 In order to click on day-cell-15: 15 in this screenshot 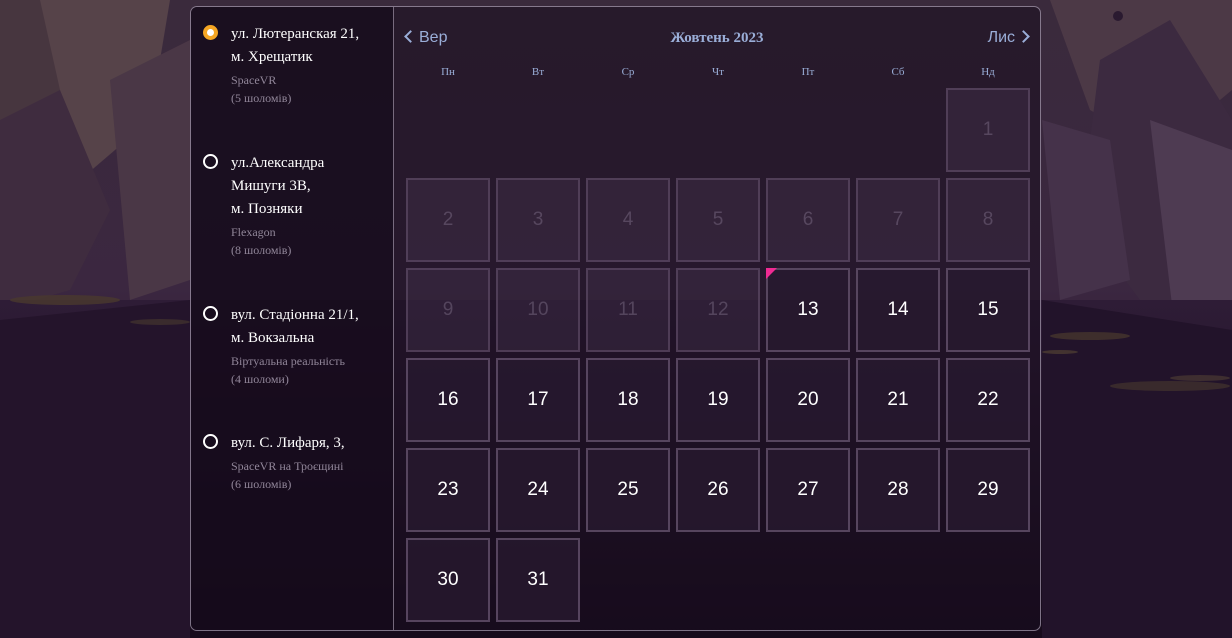, I will do `click(988, 310)`.